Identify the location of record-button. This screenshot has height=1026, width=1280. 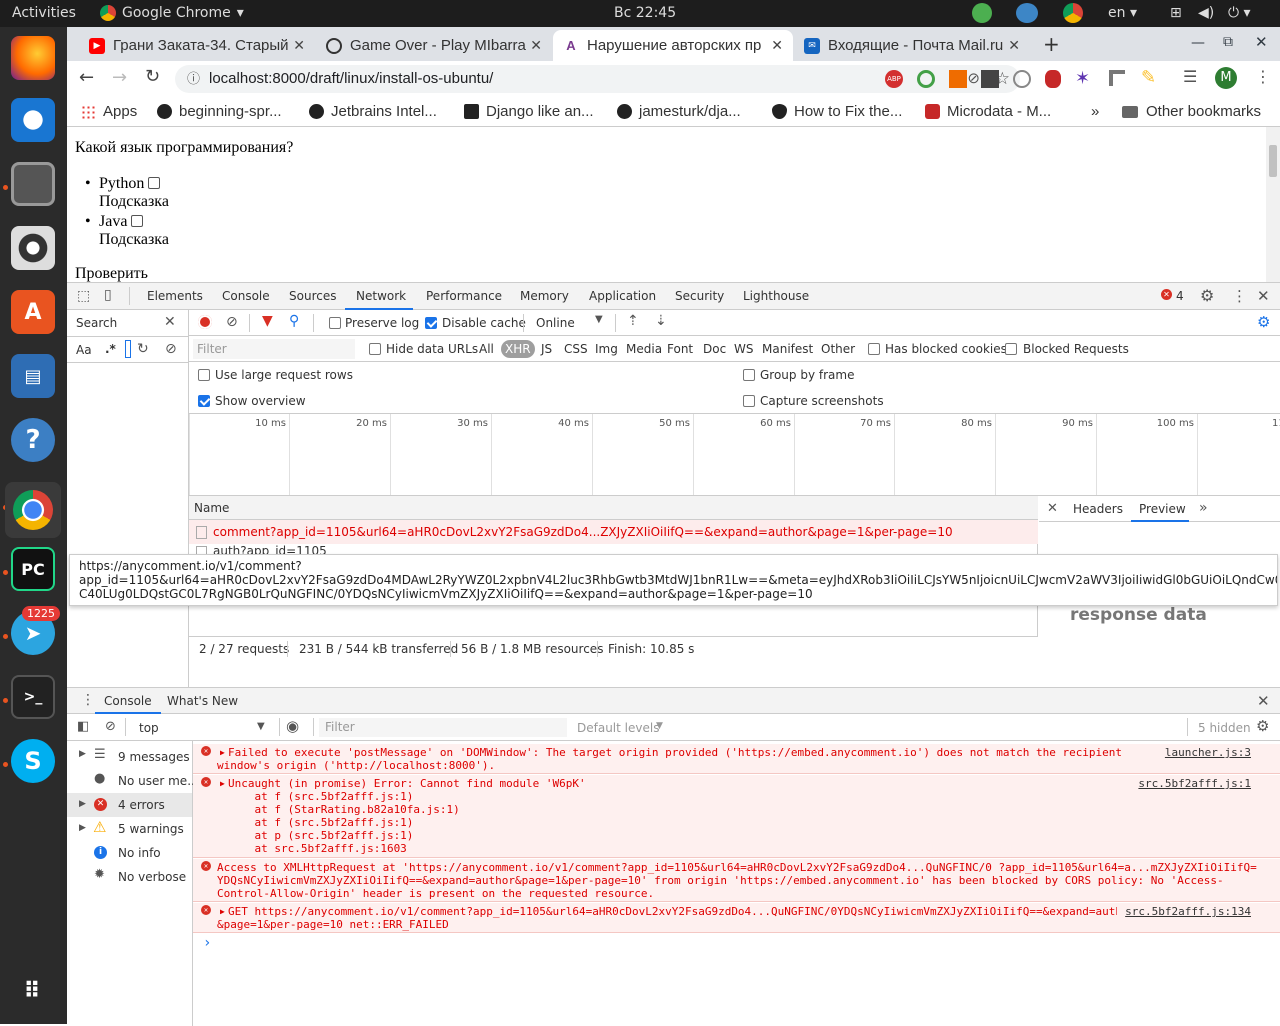
(205, 322).